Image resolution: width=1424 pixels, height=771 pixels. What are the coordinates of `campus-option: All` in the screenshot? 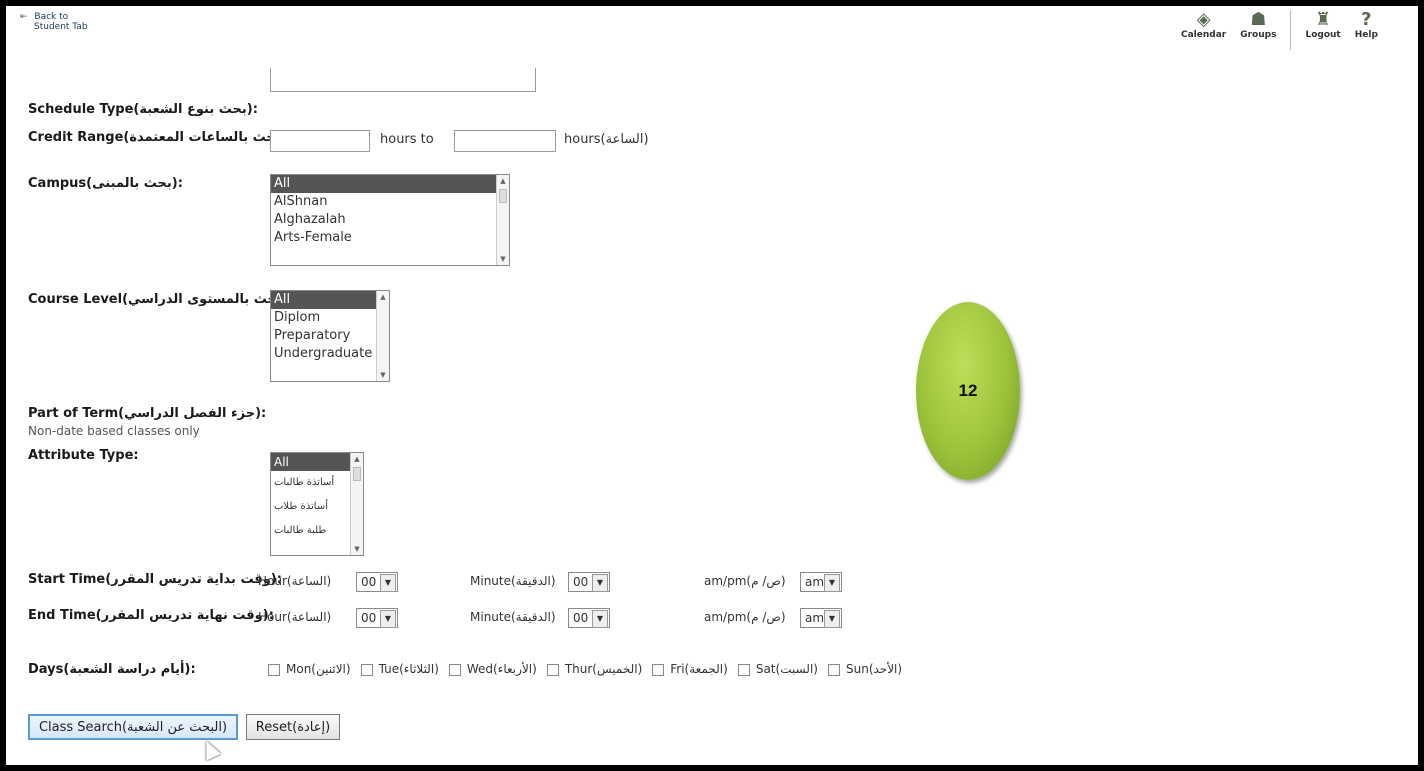 It's located at (384, 184).